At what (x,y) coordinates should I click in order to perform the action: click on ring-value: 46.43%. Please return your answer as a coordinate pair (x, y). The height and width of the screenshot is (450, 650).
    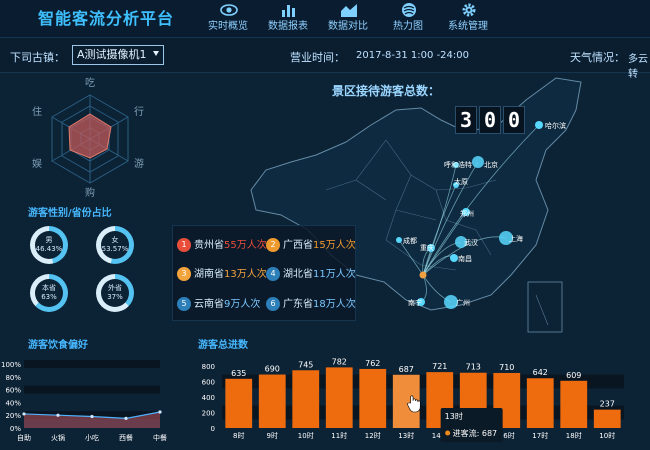
    Looking at the image, I should click on (49, 249).